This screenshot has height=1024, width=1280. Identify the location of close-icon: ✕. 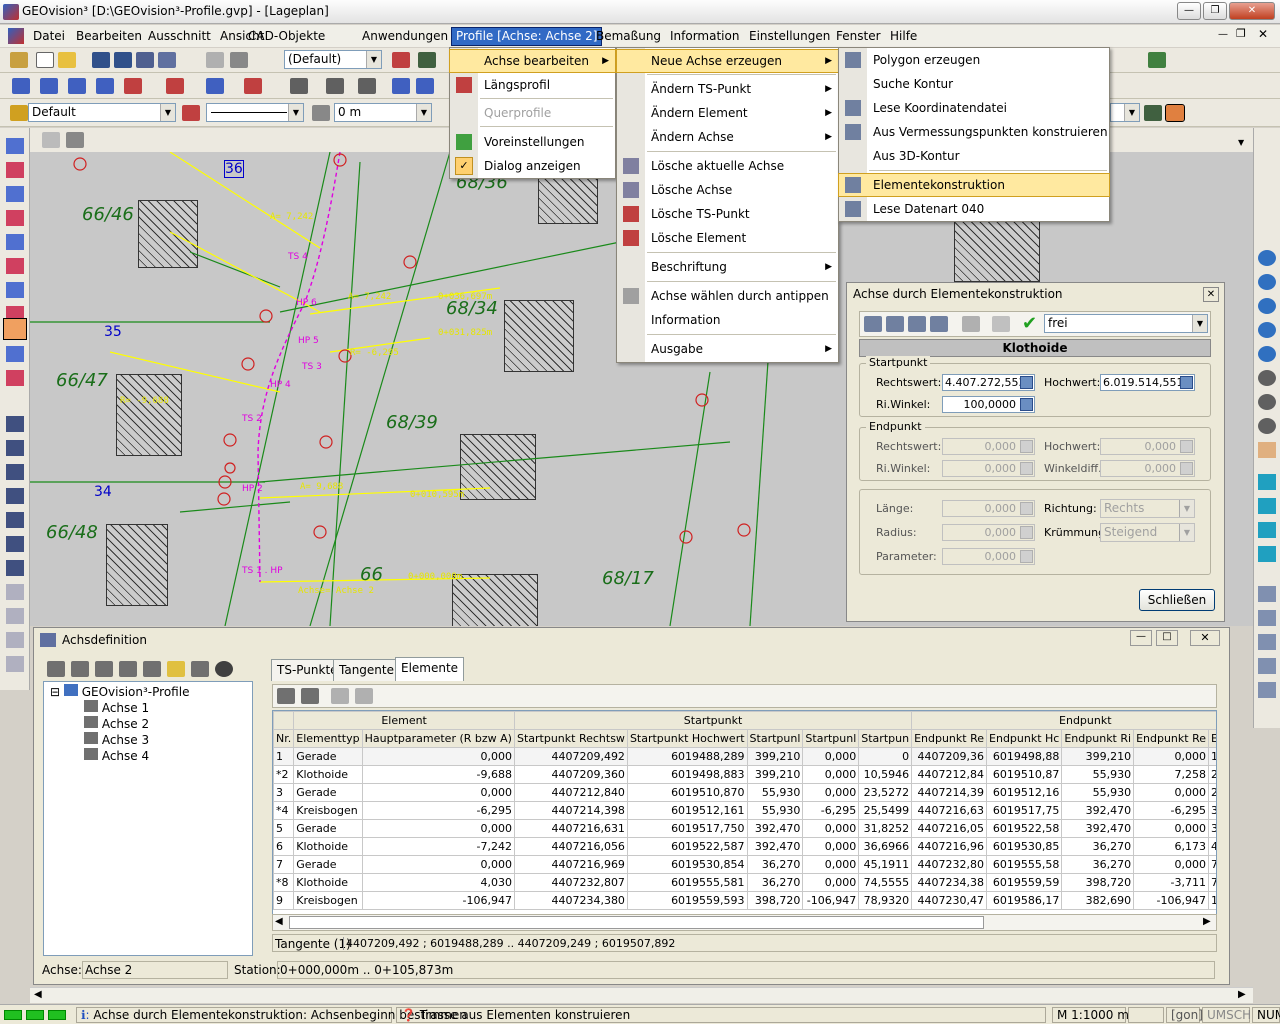
(1252, 11).